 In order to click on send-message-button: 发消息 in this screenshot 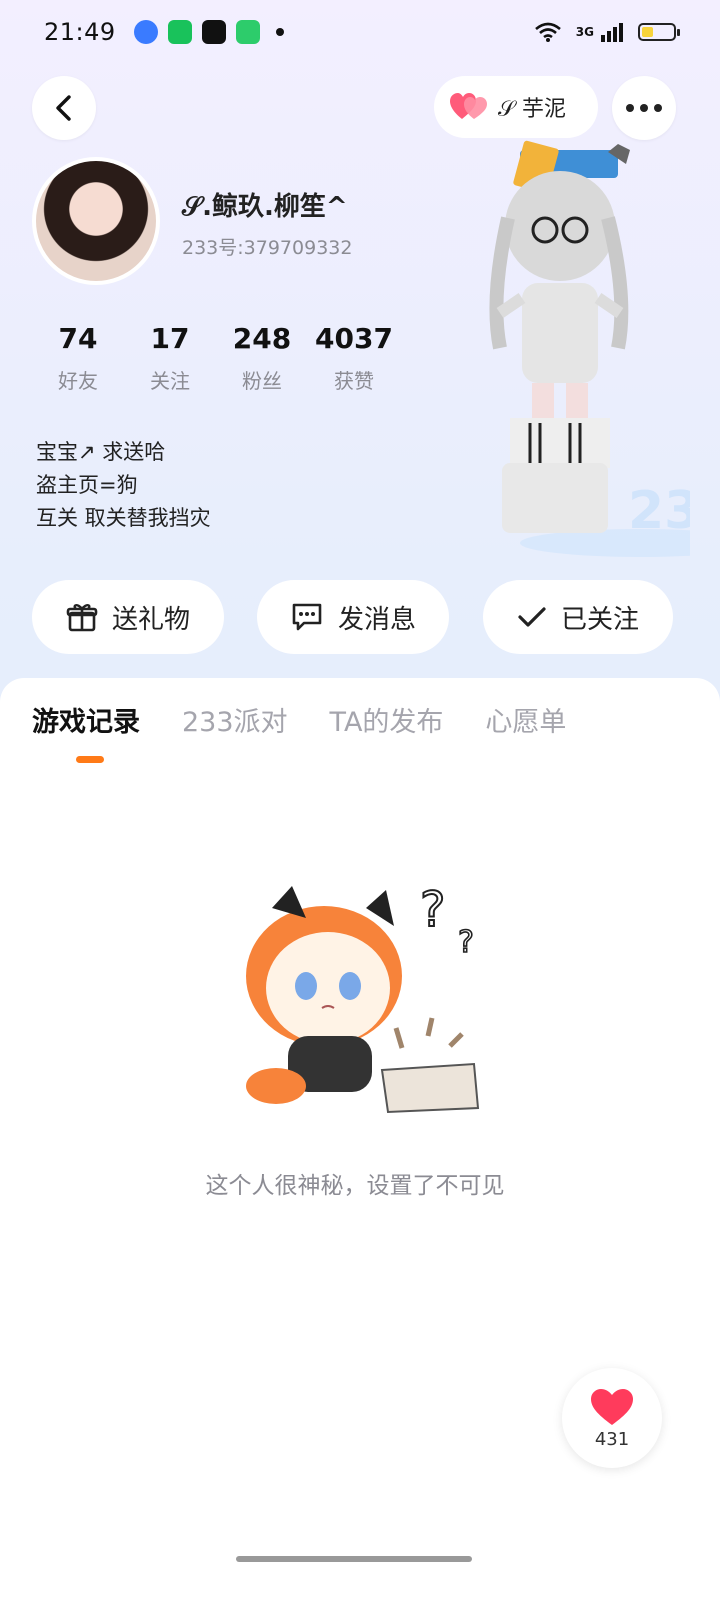, I will do `click(353, 617)`.